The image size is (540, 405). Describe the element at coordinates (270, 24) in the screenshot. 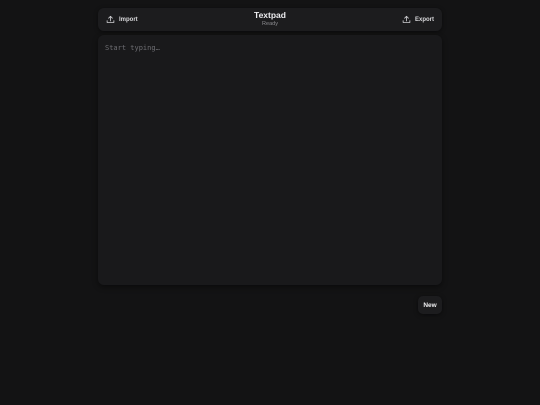

I see `status-text: Ready` at that location.